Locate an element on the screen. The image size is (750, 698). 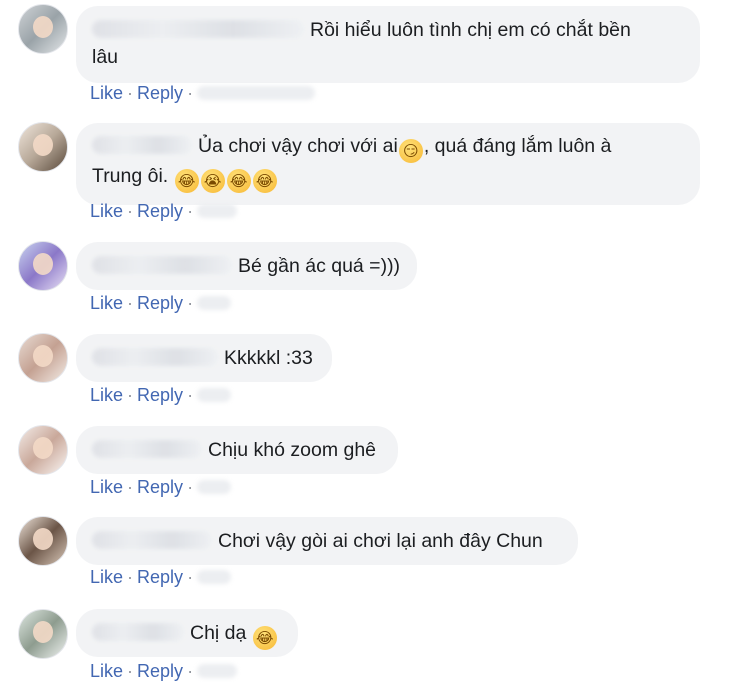
comment-text-line2: lâu is located at coordinates (105, 57).